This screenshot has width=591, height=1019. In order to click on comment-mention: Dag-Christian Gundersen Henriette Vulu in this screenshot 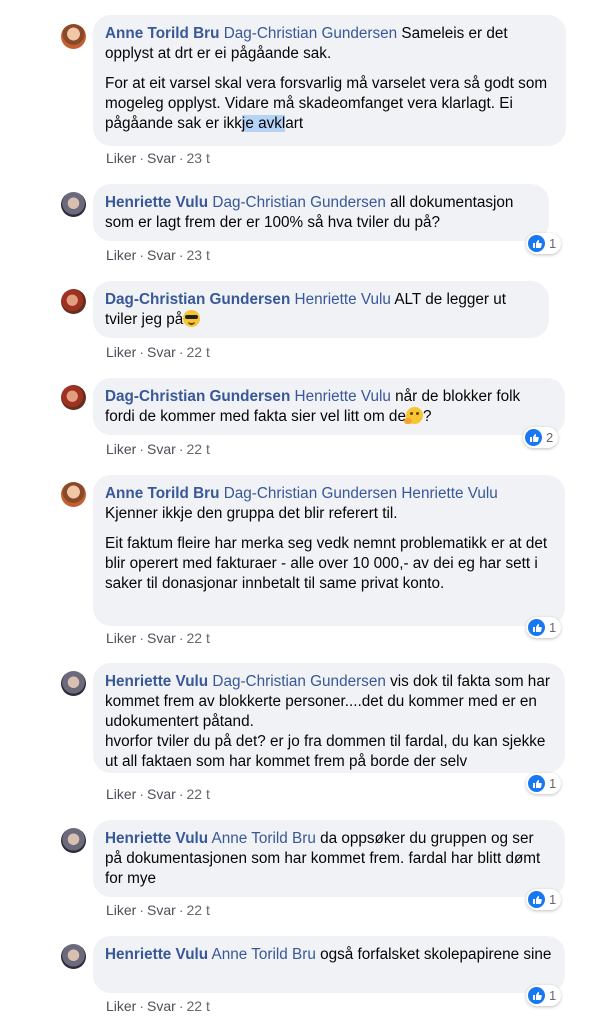, I will do `click(361, 493)`.